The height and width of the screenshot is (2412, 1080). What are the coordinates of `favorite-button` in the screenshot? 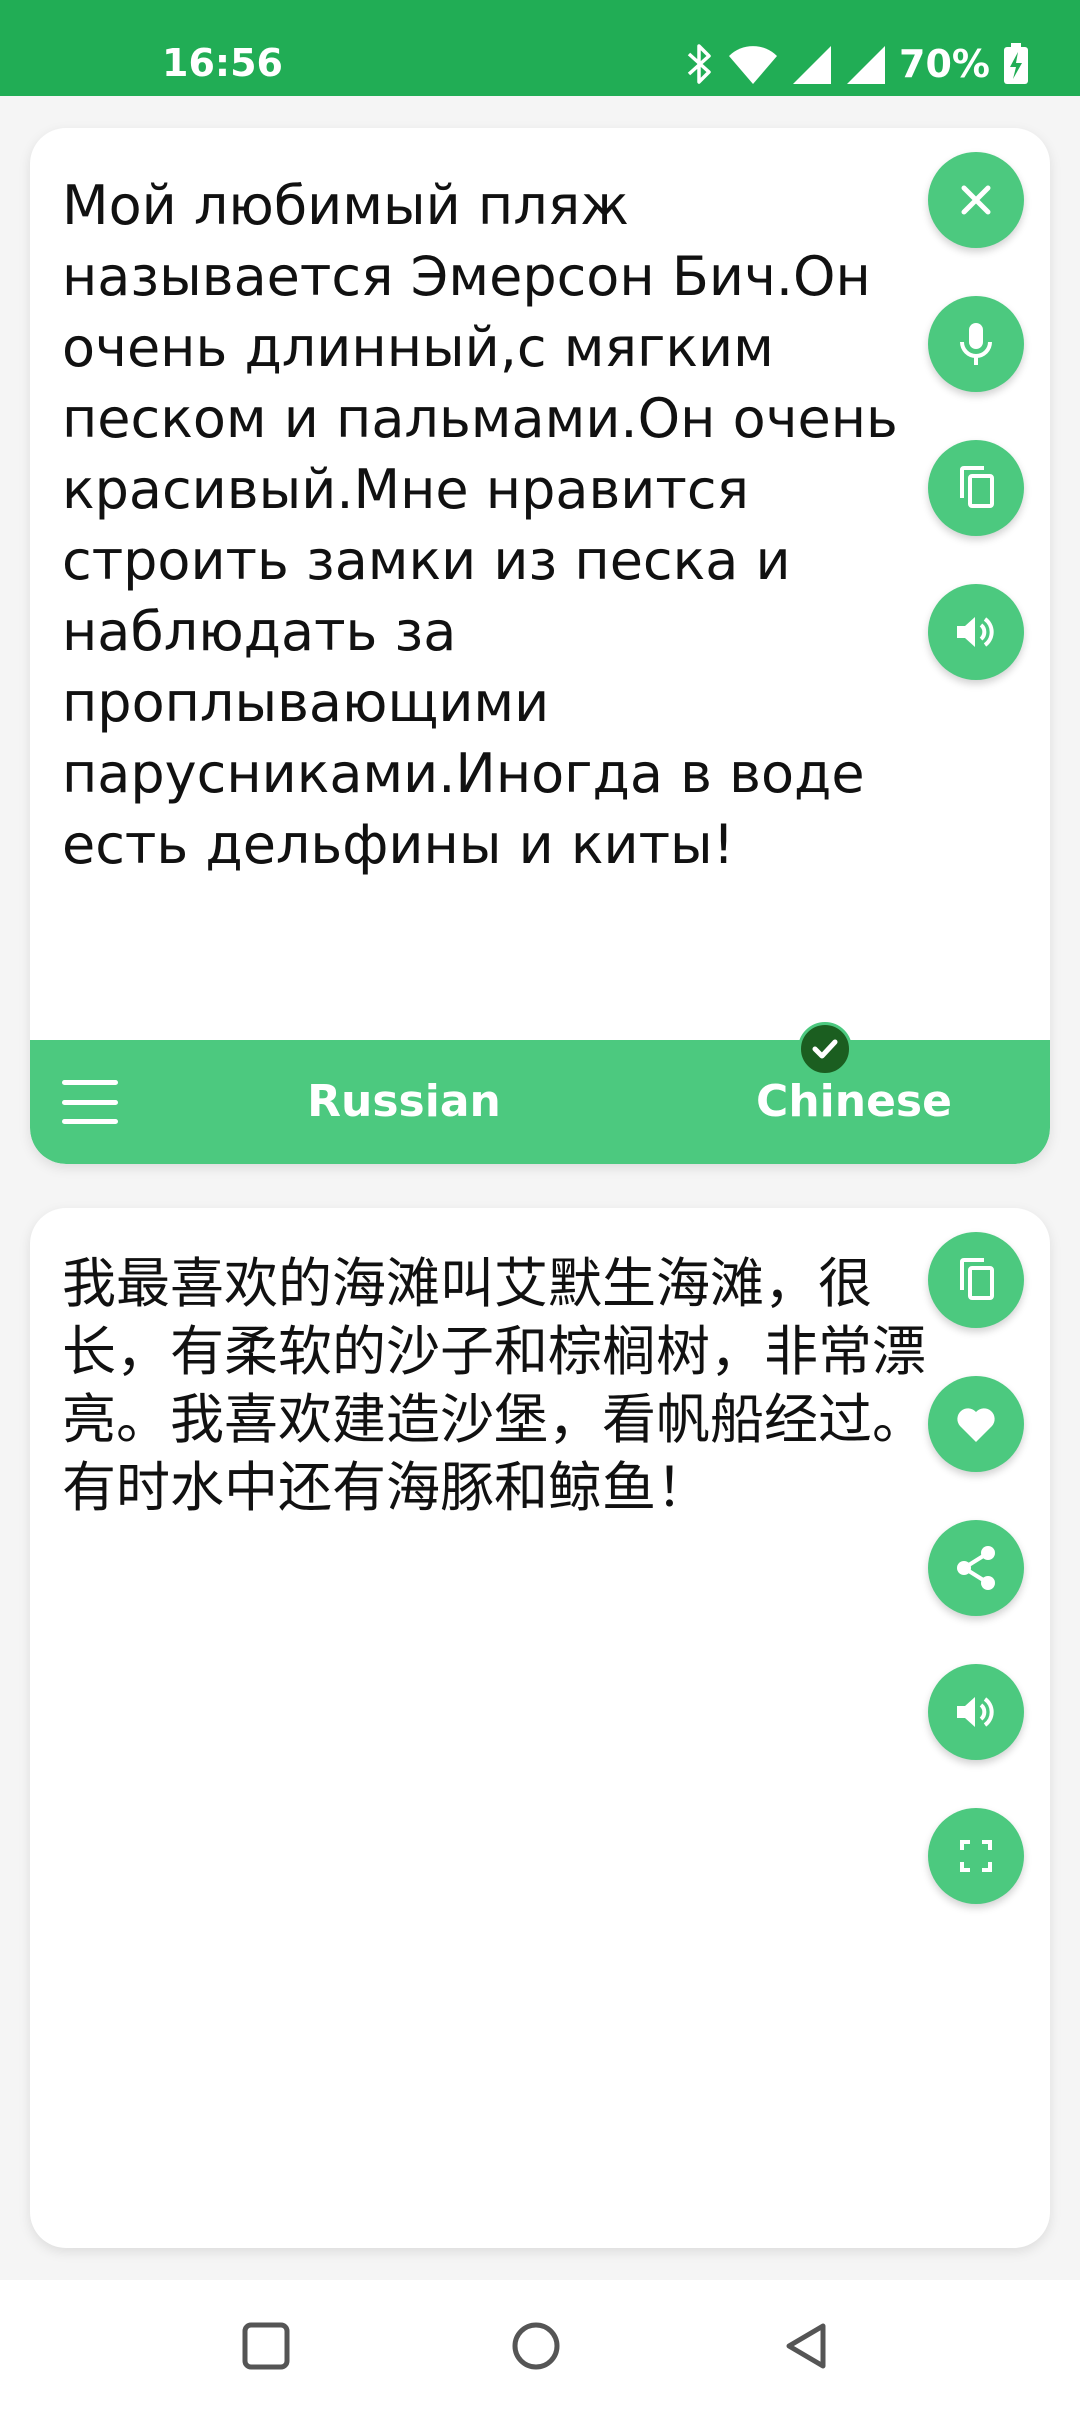 It's located at (976, 1424).